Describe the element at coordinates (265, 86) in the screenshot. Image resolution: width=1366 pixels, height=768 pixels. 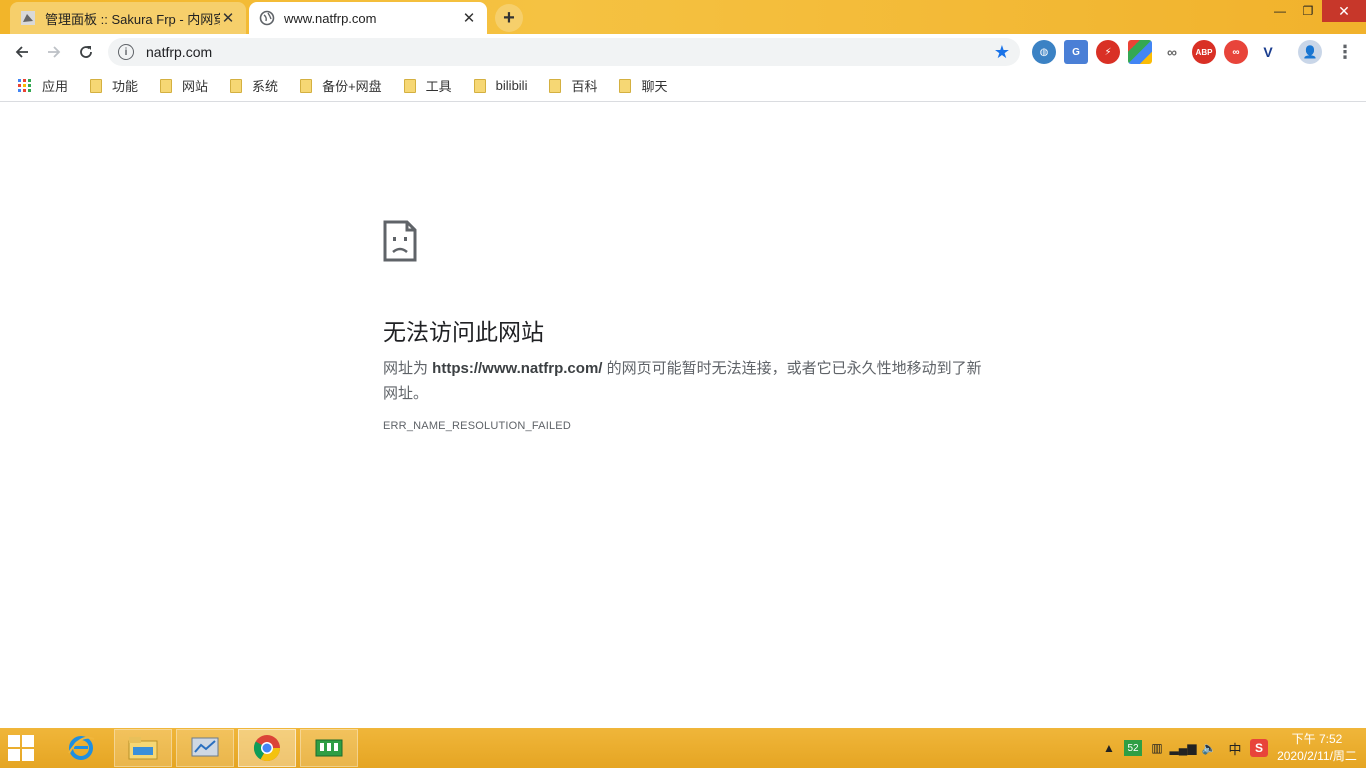
I see `bookmark-label: 系统` at that location.